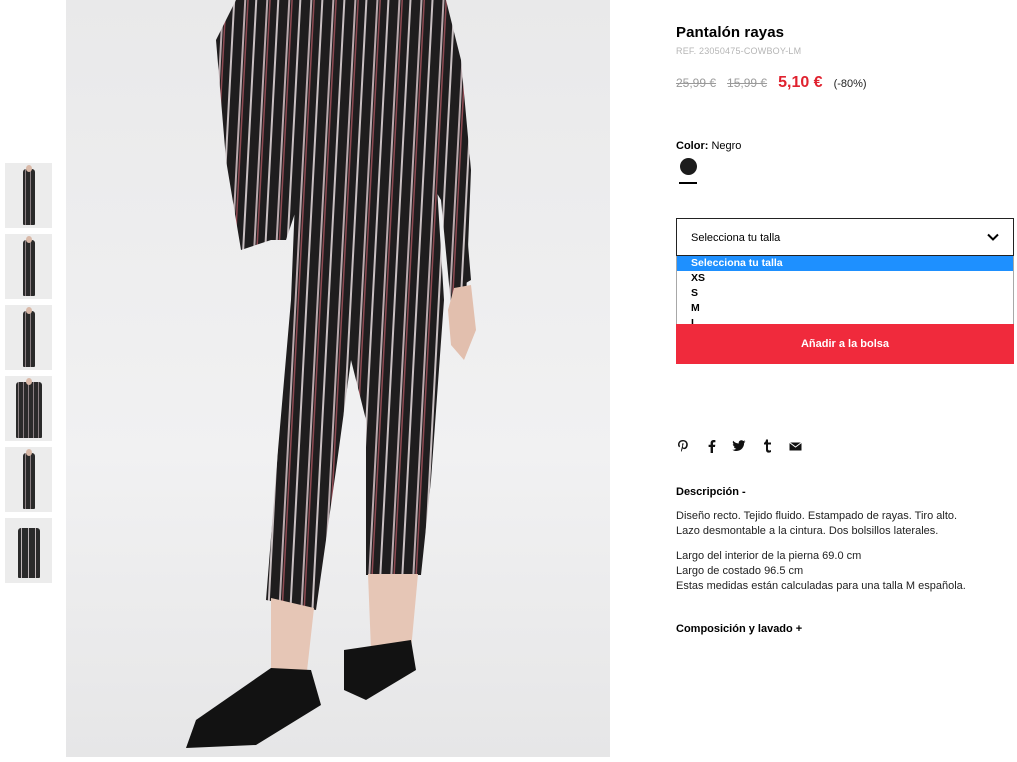  I want to click on size-dropdown-list: Selecciona tu talla XS S M L, so click(845, 294).